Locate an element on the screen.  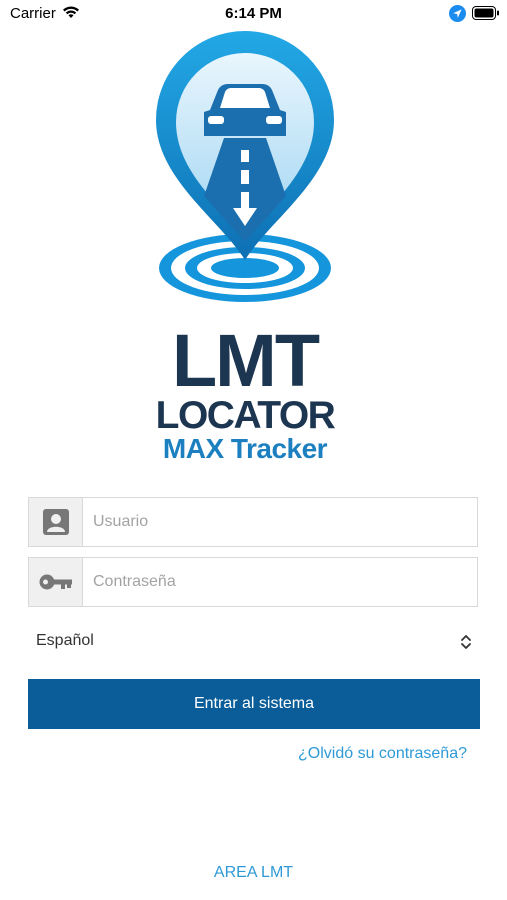
chevron-up-down-icon is located at coordinates (466, 644).